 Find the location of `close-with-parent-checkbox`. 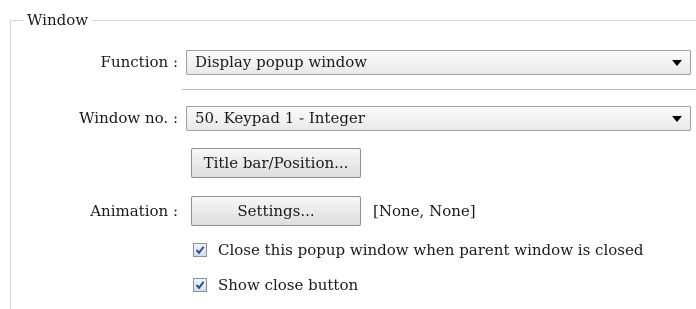

close-with-parent-checkbox is located at coordinates (200, 250).